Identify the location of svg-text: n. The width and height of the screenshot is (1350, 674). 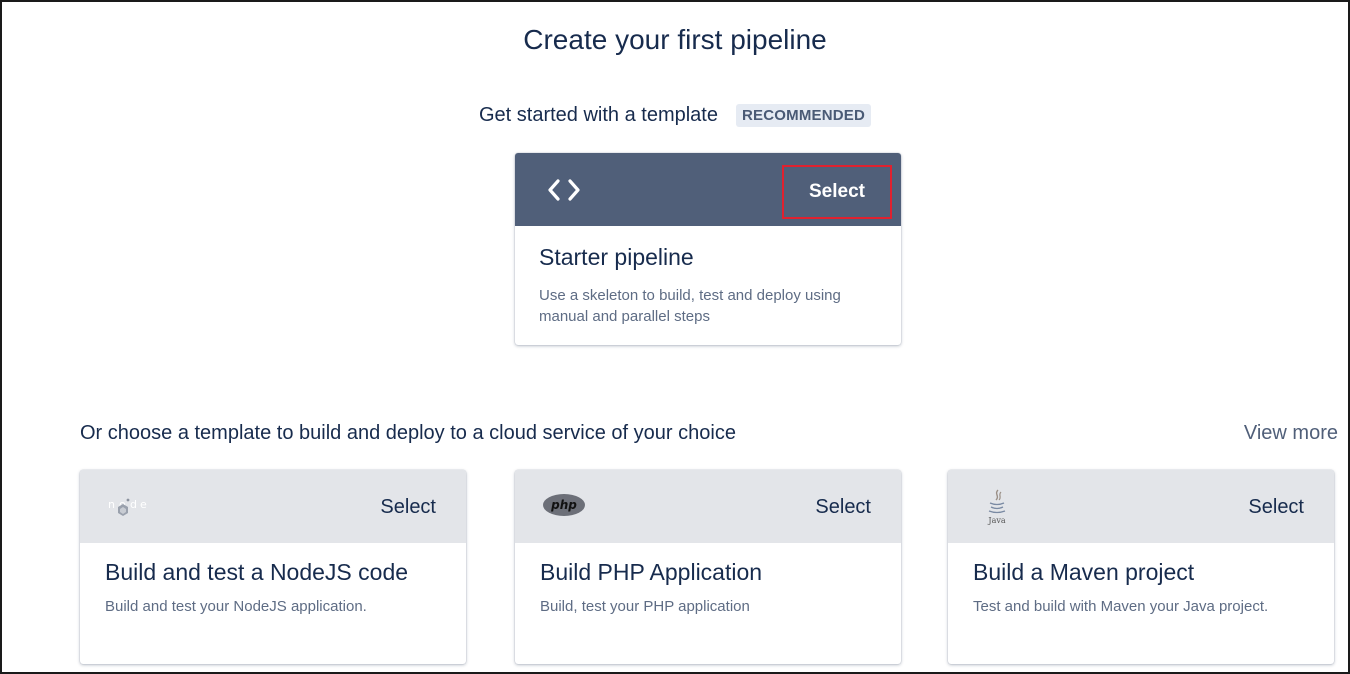
(111, 504).